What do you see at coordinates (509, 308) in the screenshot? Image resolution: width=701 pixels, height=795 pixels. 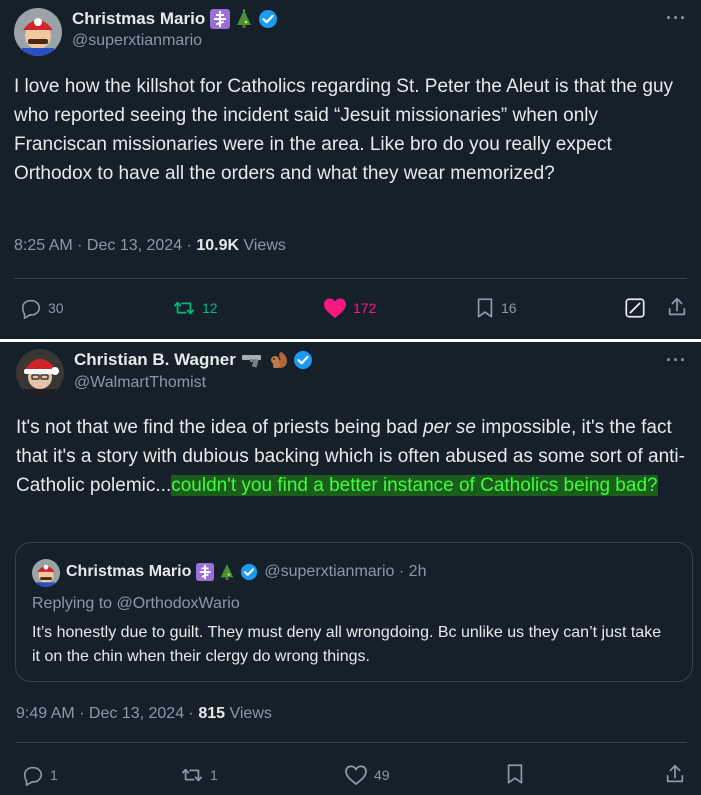 I see `bookmark-count: 16` at bounding box center [509, 308].